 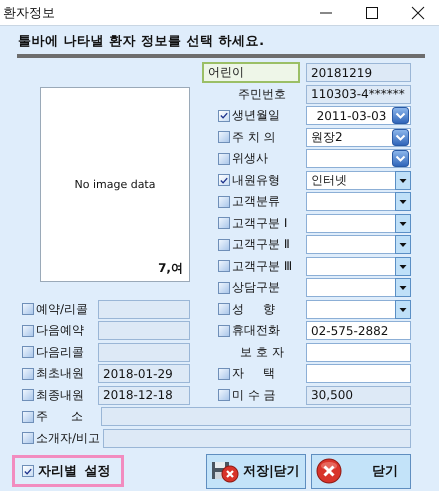 What do you see at coordinates (144, 395) in the screenshot?
I see `date-field: 2018-12-18` at bounding box center [144, 395].